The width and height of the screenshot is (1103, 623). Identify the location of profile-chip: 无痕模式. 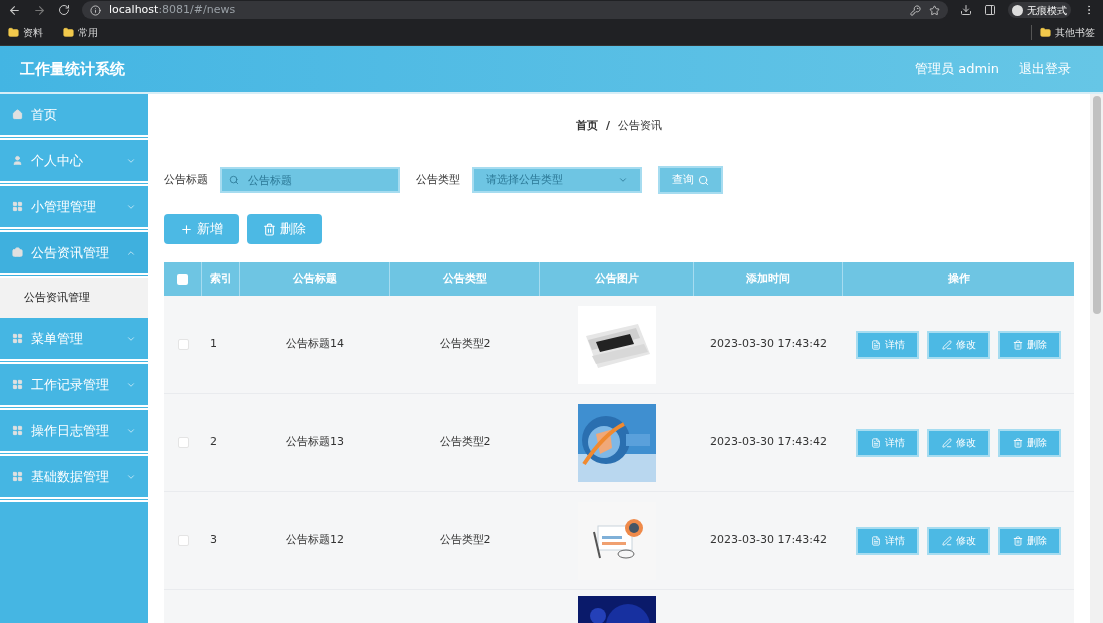
(1039, 10).